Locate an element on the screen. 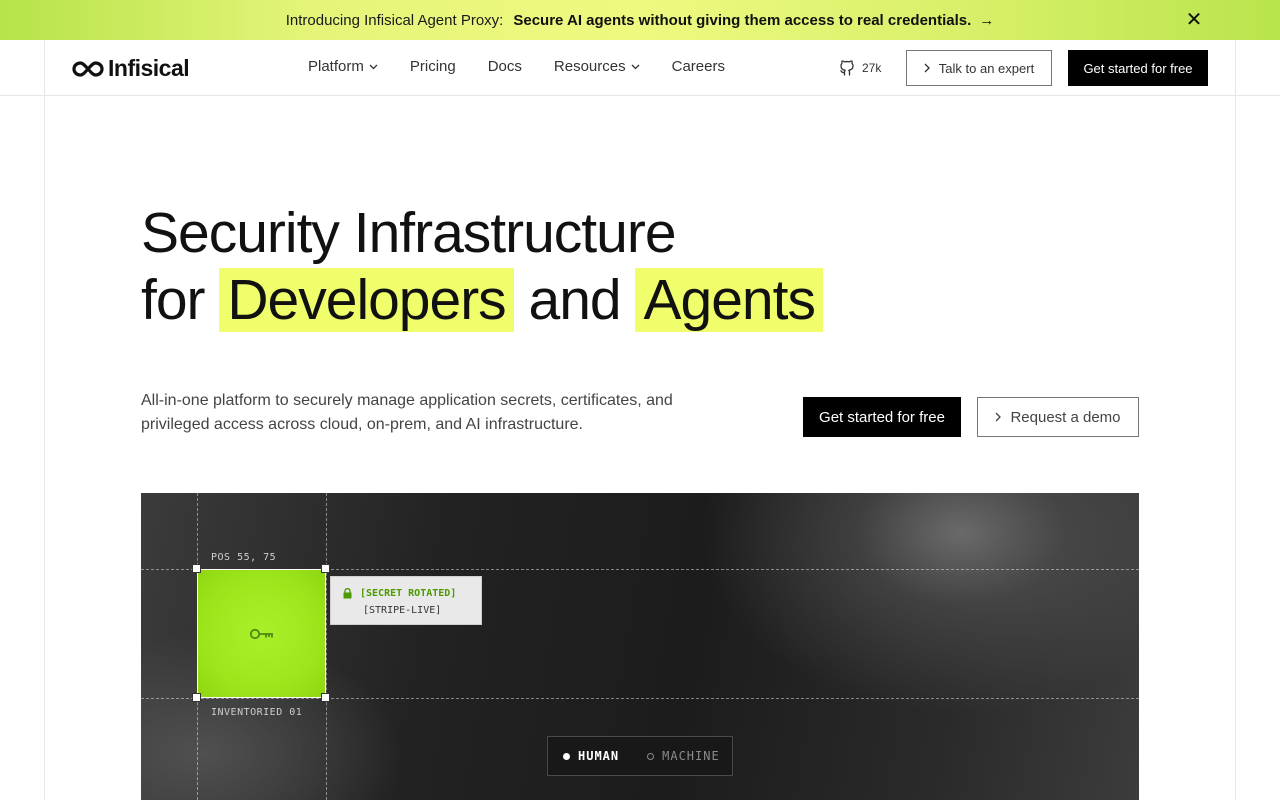 The height and width of the screenshot is (800, 1280). hero-highlight-developers: Developers is located at coordinates (366, 300).